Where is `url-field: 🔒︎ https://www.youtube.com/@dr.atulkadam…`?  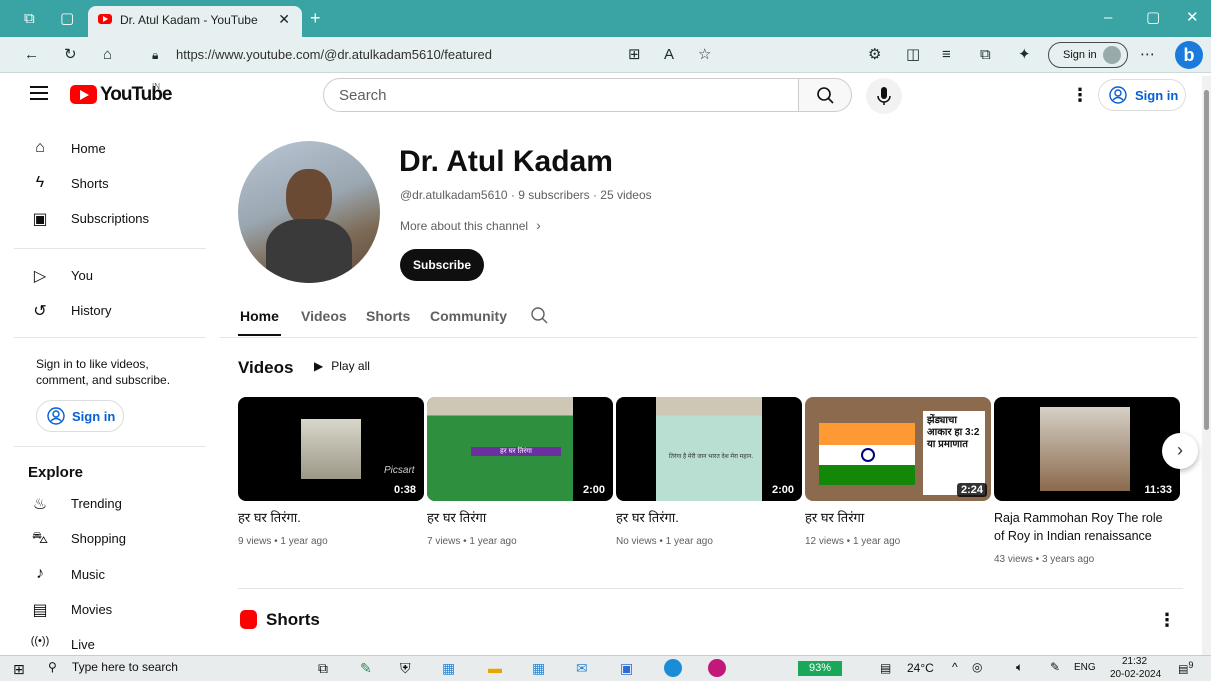 url-field: 🔒︎ https://www.youtube.com/@dr.atulkadam… is located at coordinates (590, 55).